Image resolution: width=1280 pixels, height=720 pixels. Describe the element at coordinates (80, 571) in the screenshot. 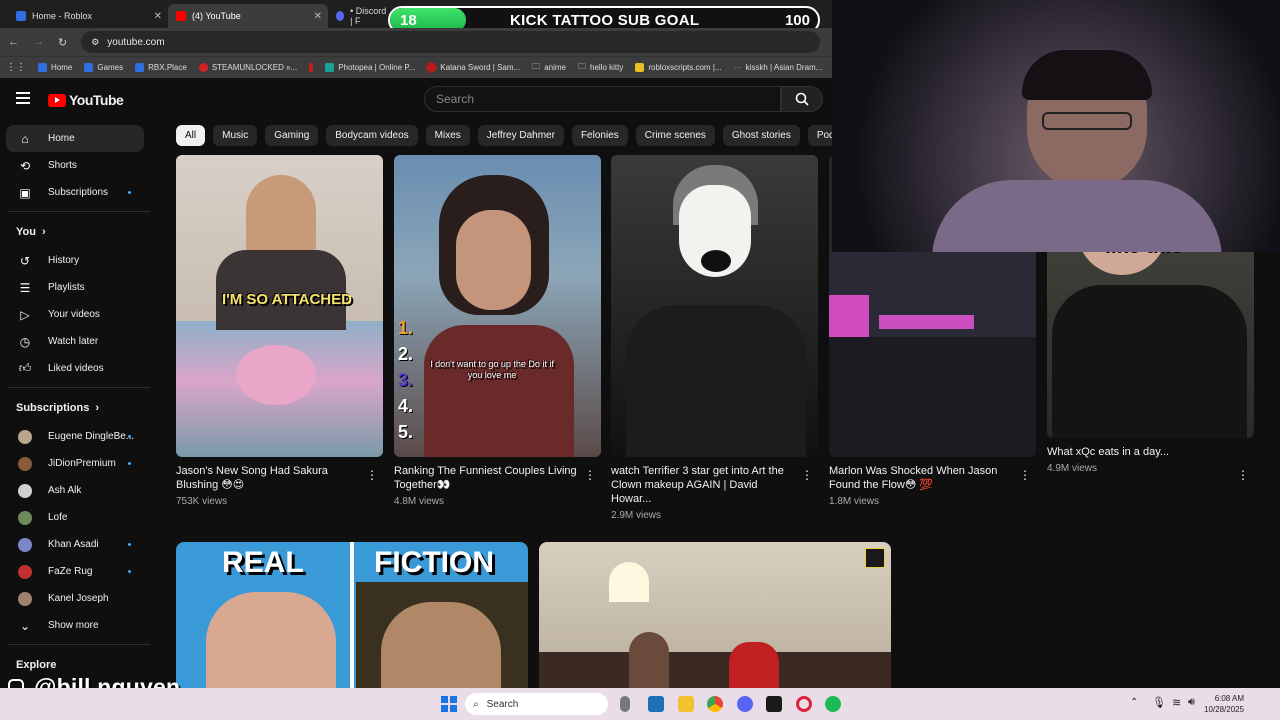

I see `sidebar-channel: FaZe Rug` at that location.